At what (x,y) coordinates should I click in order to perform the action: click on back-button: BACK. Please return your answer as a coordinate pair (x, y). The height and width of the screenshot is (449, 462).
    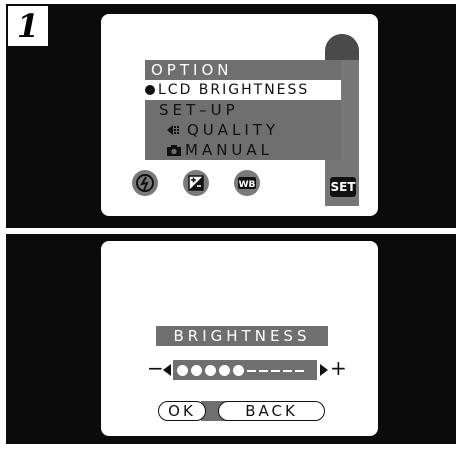
    Looking at the image, I should click on (271, 411).